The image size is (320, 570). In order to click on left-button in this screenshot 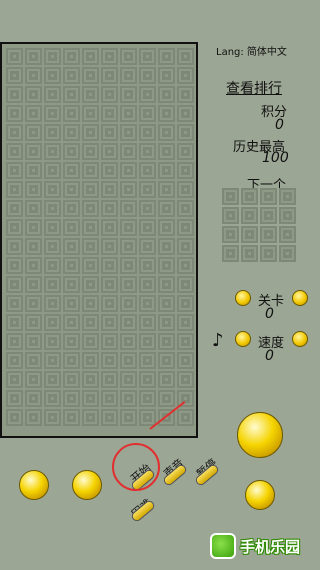, I will do `click(34, 485)`.